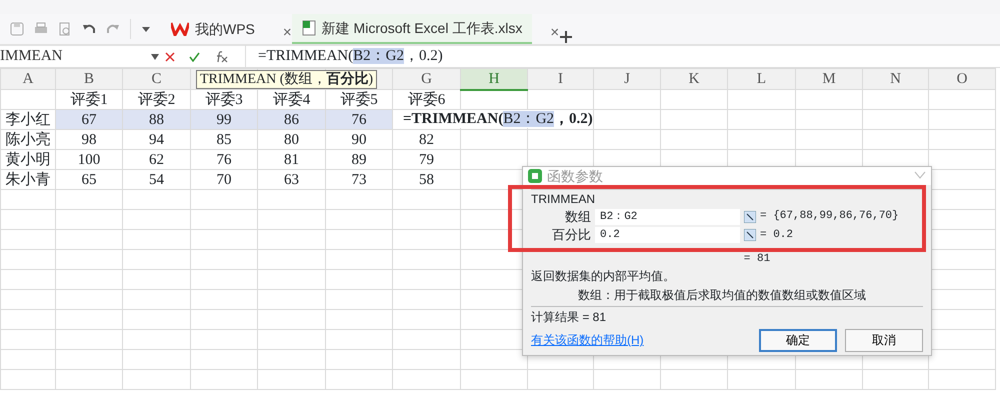  What do you see at coordinates (757, 259) in the screenshot?
I see `formula-result: = 81` at bounding box center [757, 259].